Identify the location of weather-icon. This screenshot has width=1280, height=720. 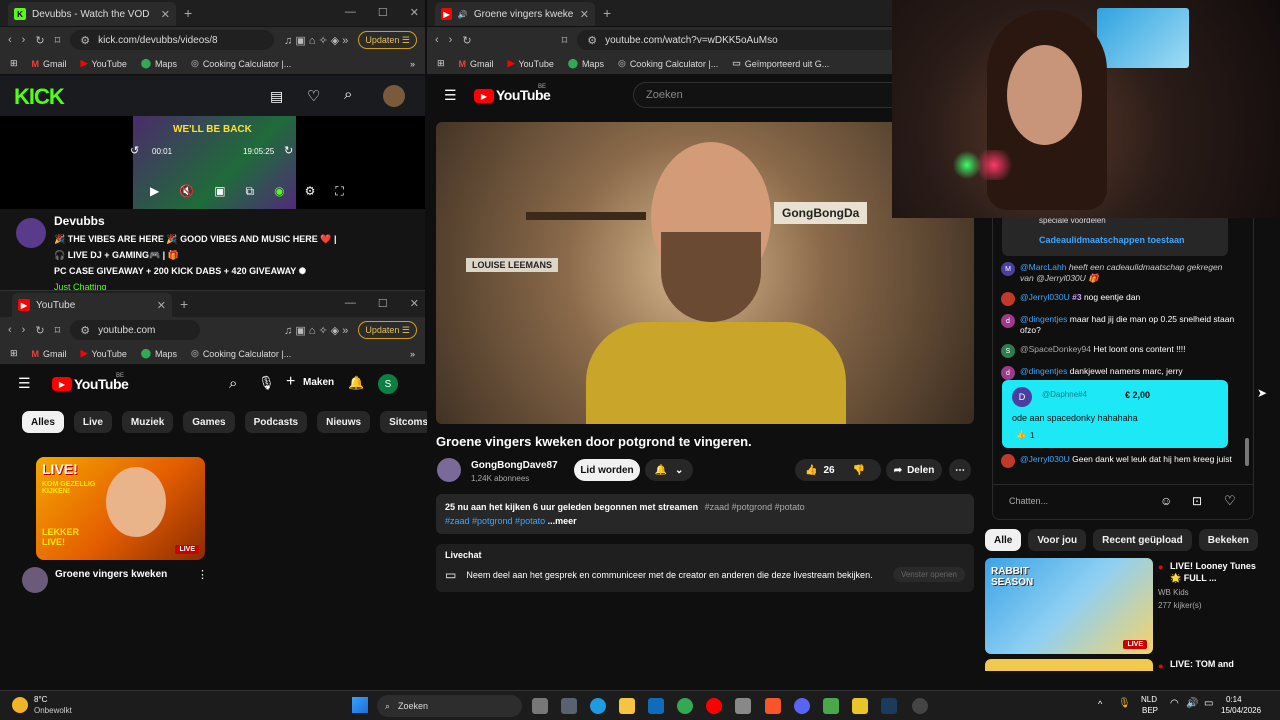
(20, 705).